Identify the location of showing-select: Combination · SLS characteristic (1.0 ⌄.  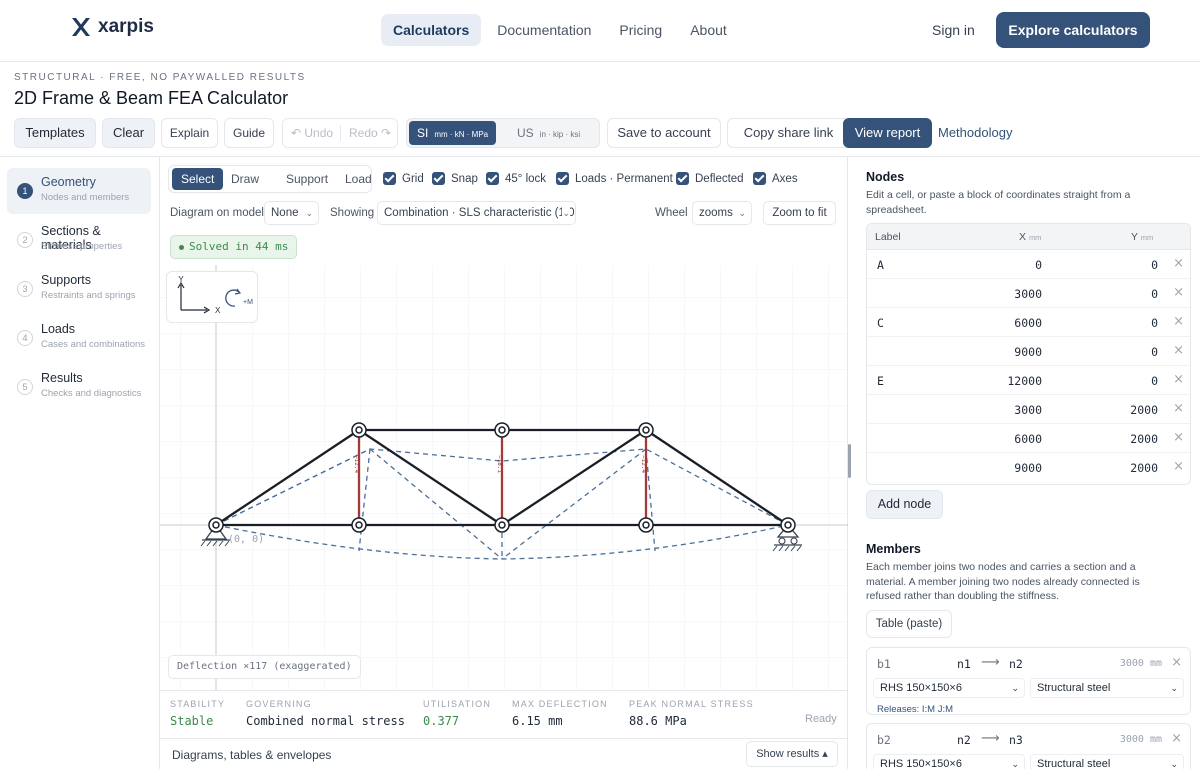
(476, 213).